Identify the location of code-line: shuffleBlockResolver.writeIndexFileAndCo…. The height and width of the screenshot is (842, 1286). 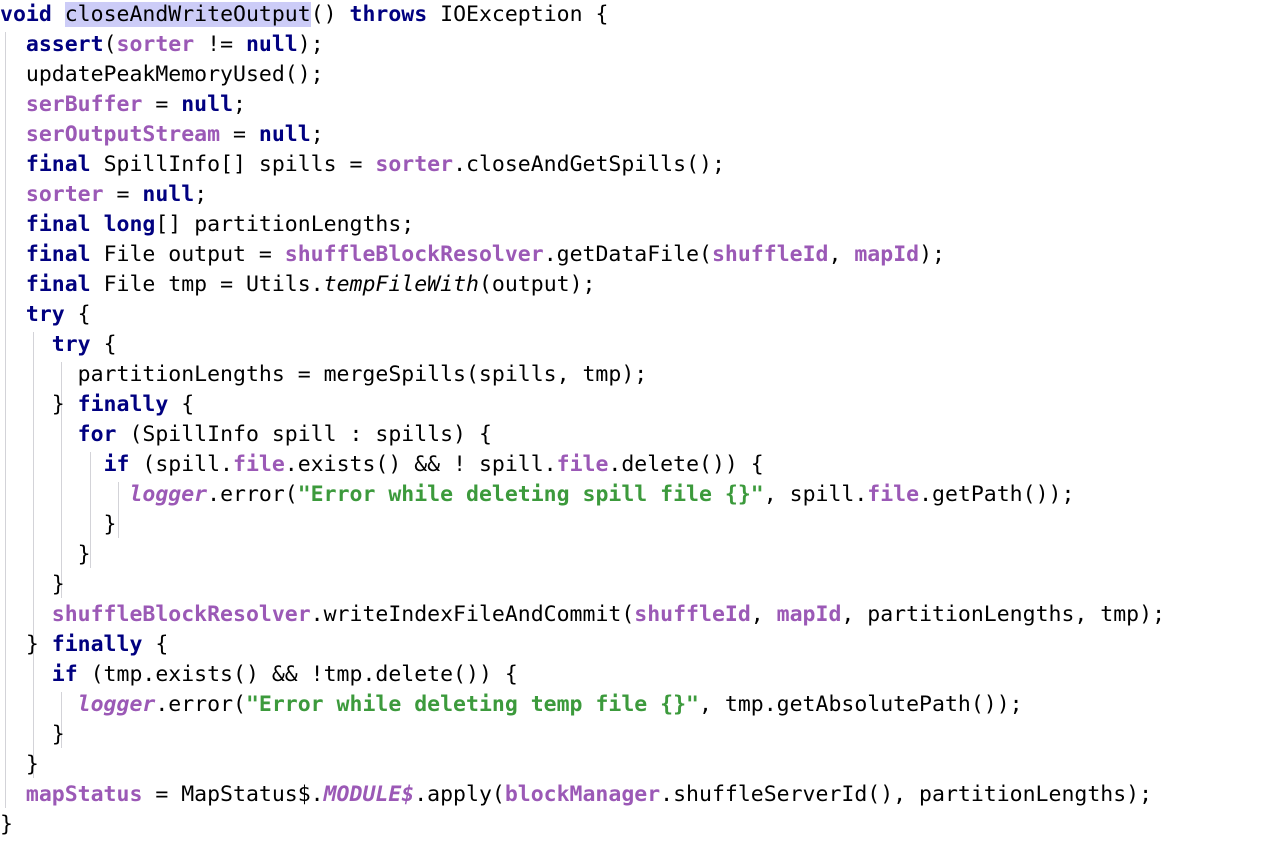
(643, 615).